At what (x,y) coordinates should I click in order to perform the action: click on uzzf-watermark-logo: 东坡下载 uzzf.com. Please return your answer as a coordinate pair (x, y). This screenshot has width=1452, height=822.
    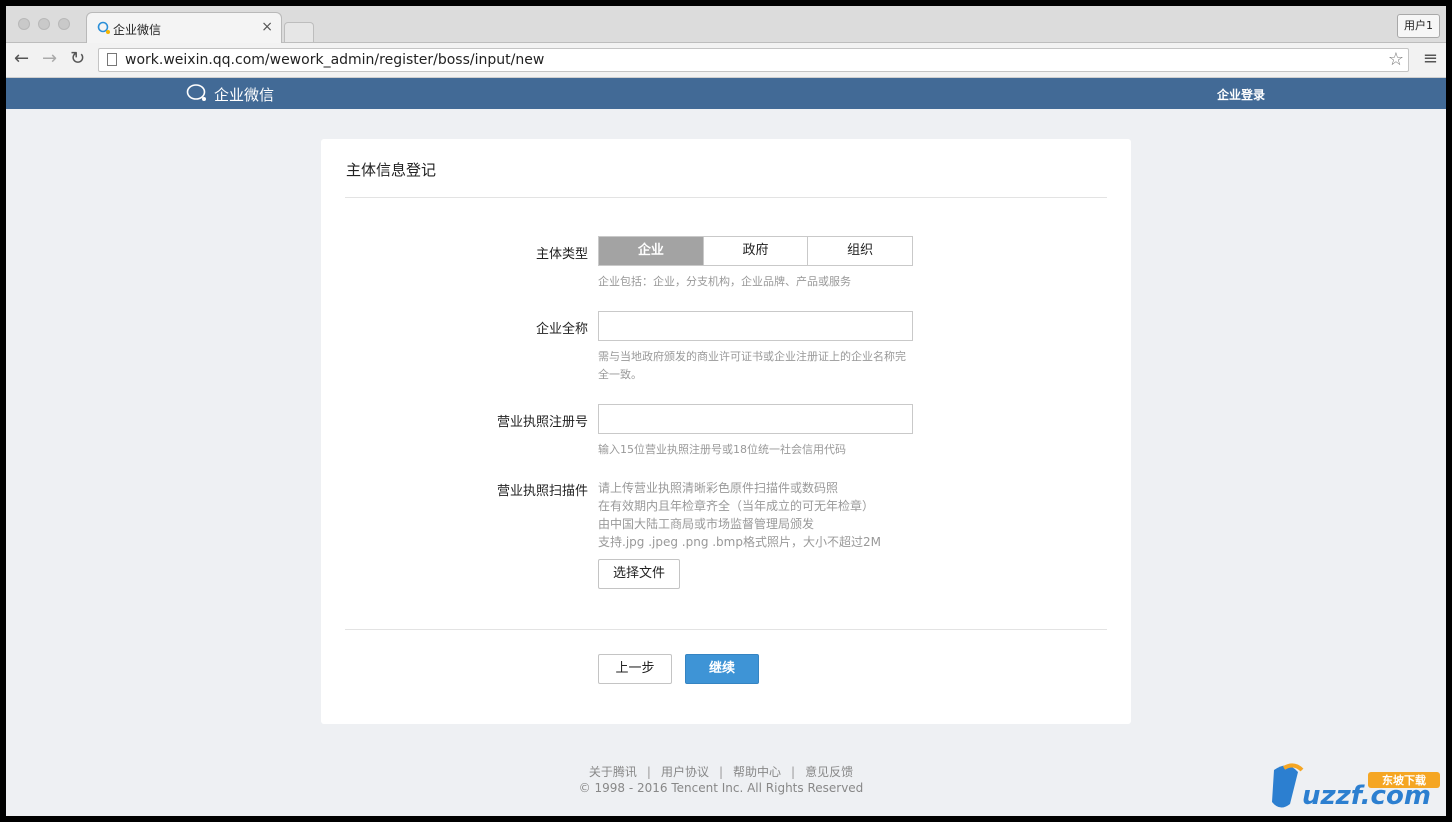
    Looking at the image, I should click on (1356, 787).